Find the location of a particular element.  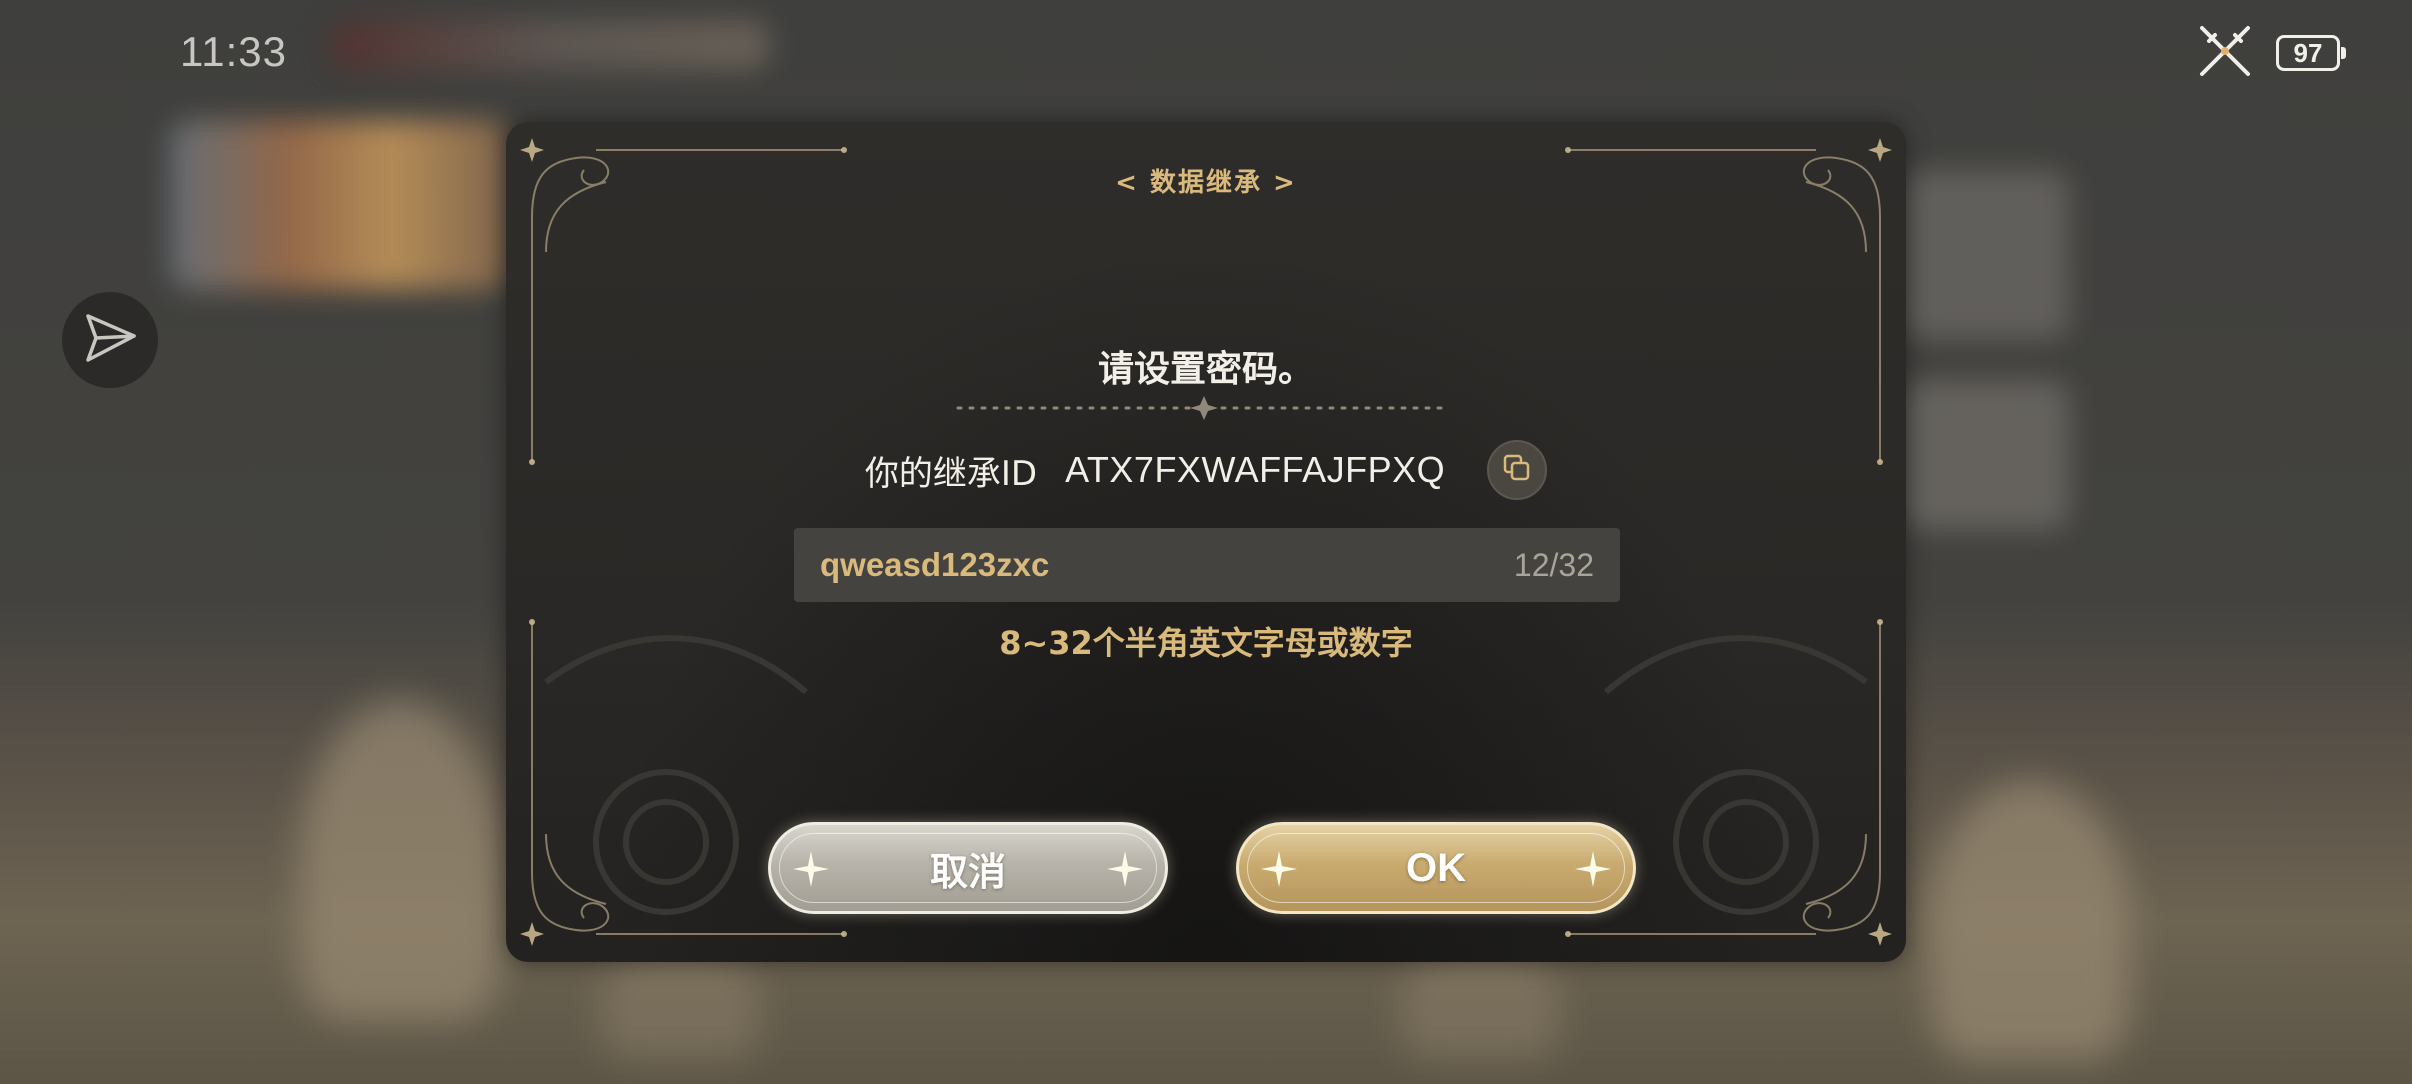

background-top-strip is located at coordinates (550, 45).